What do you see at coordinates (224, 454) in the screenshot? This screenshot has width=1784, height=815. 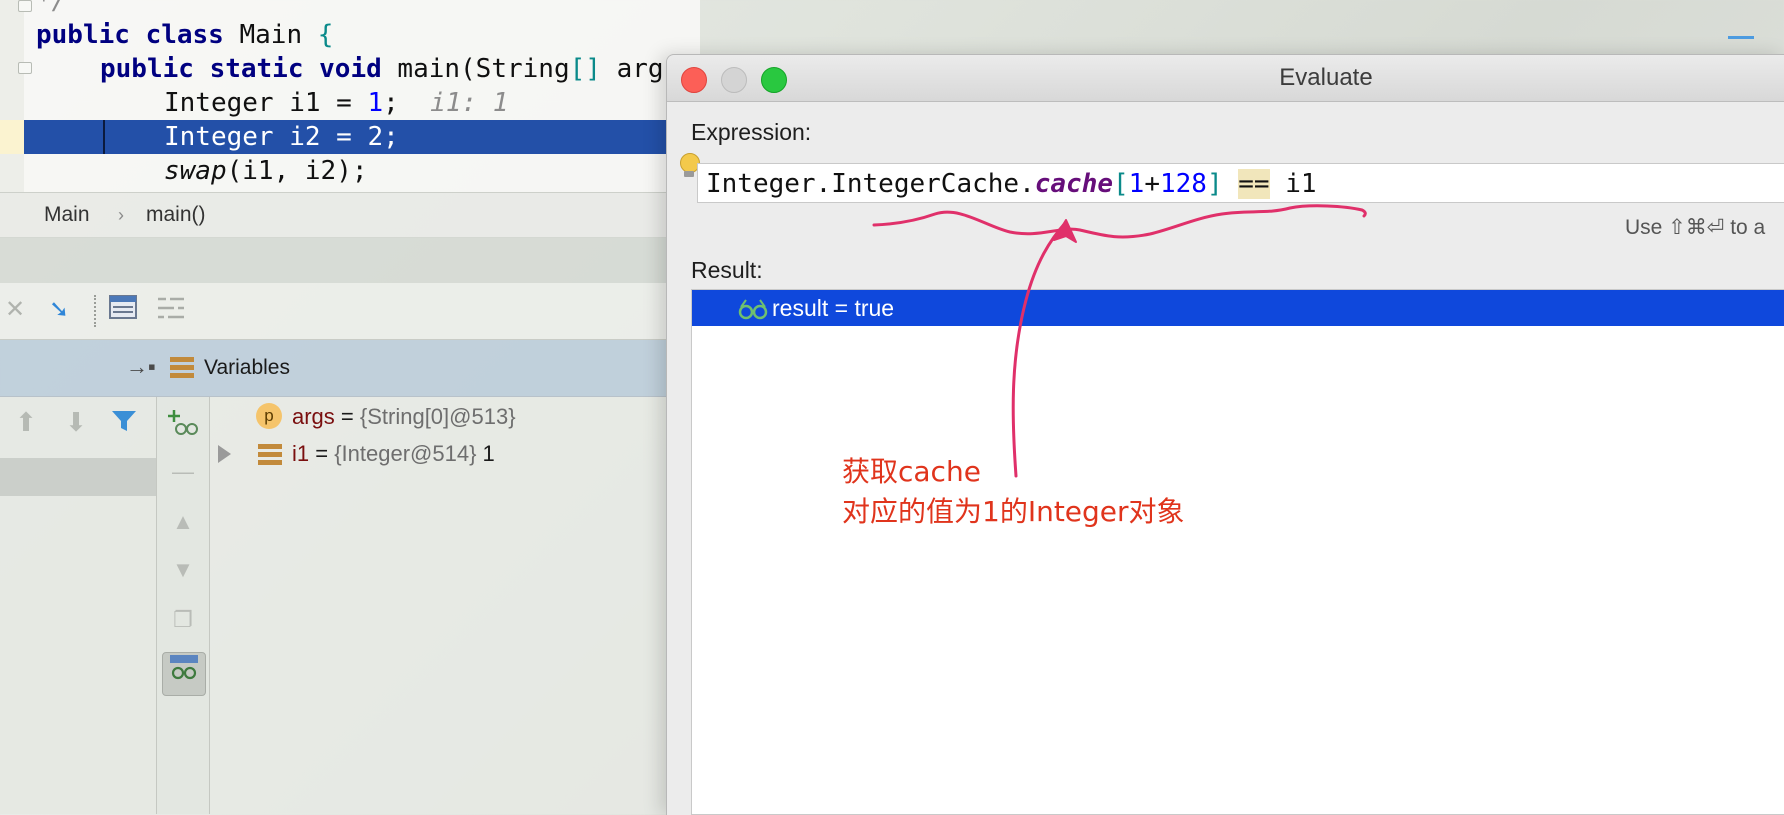 I see `expand-arrow-icon` at bounding box center [224, 454].